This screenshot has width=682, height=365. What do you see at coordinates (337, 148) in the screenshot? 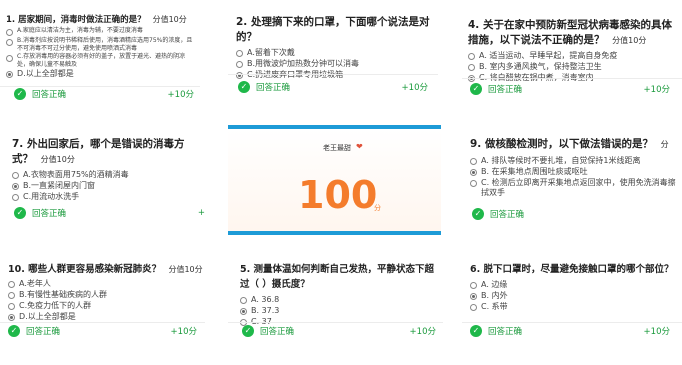
I see `user-name: 老王最甜` at bounding box center [337, 148].